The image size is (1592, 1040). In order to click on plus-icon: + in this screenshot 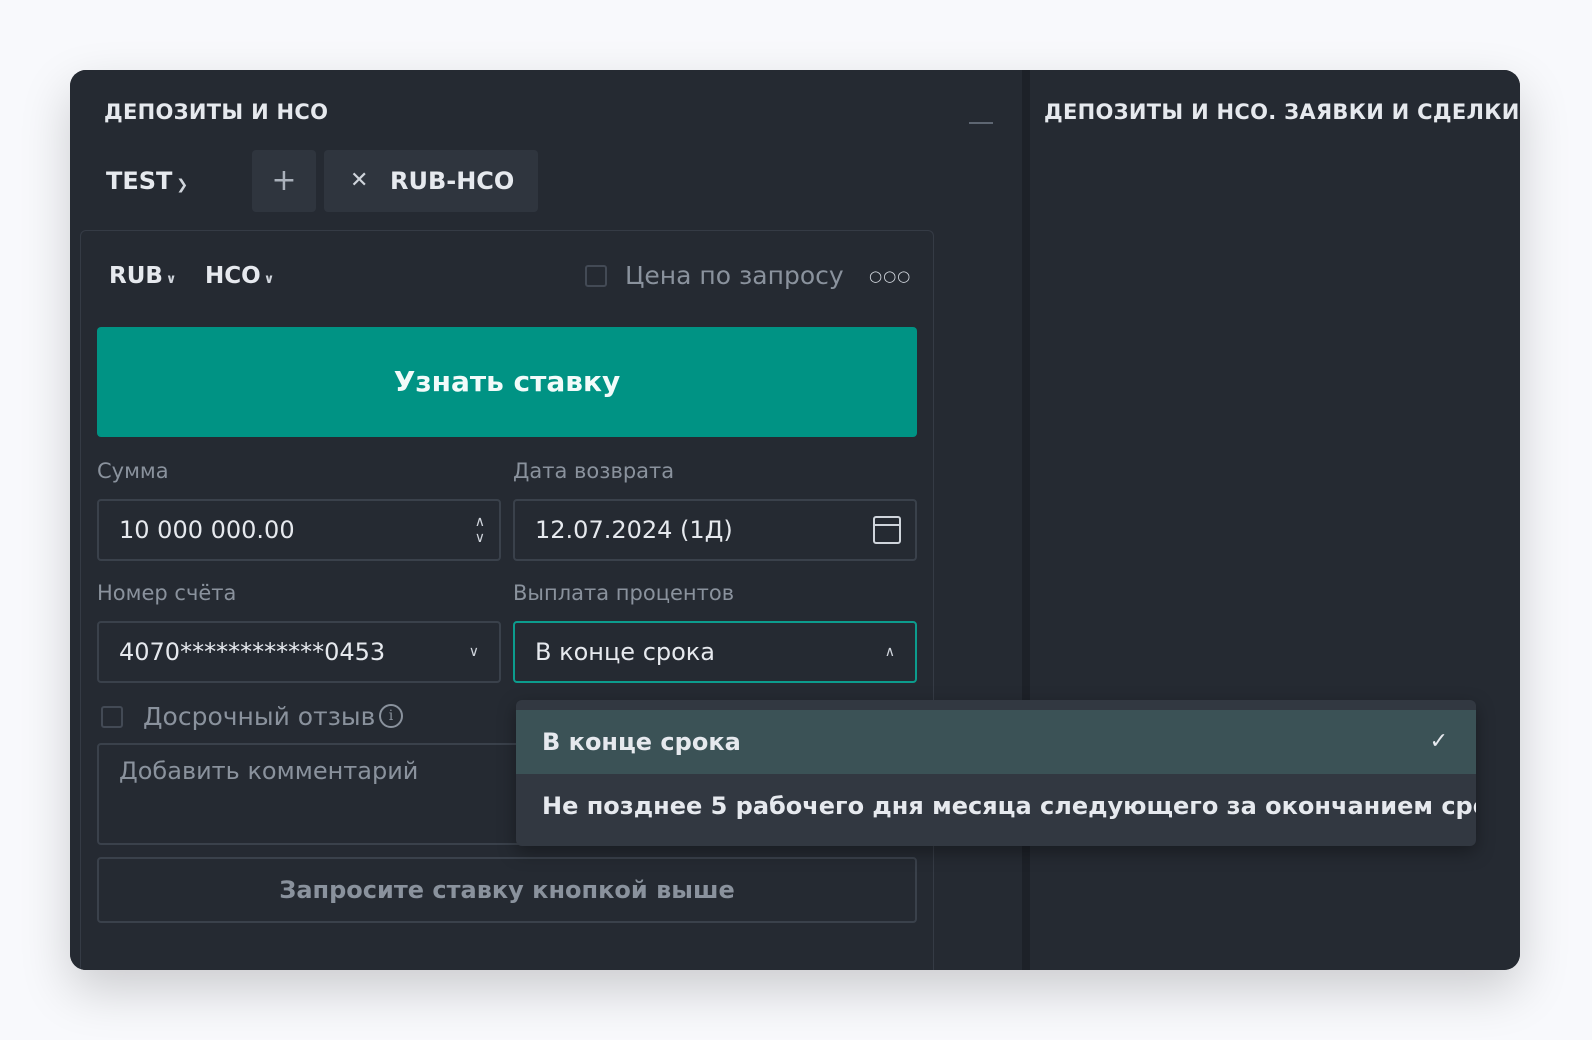, I will do `click(284, 180)`.